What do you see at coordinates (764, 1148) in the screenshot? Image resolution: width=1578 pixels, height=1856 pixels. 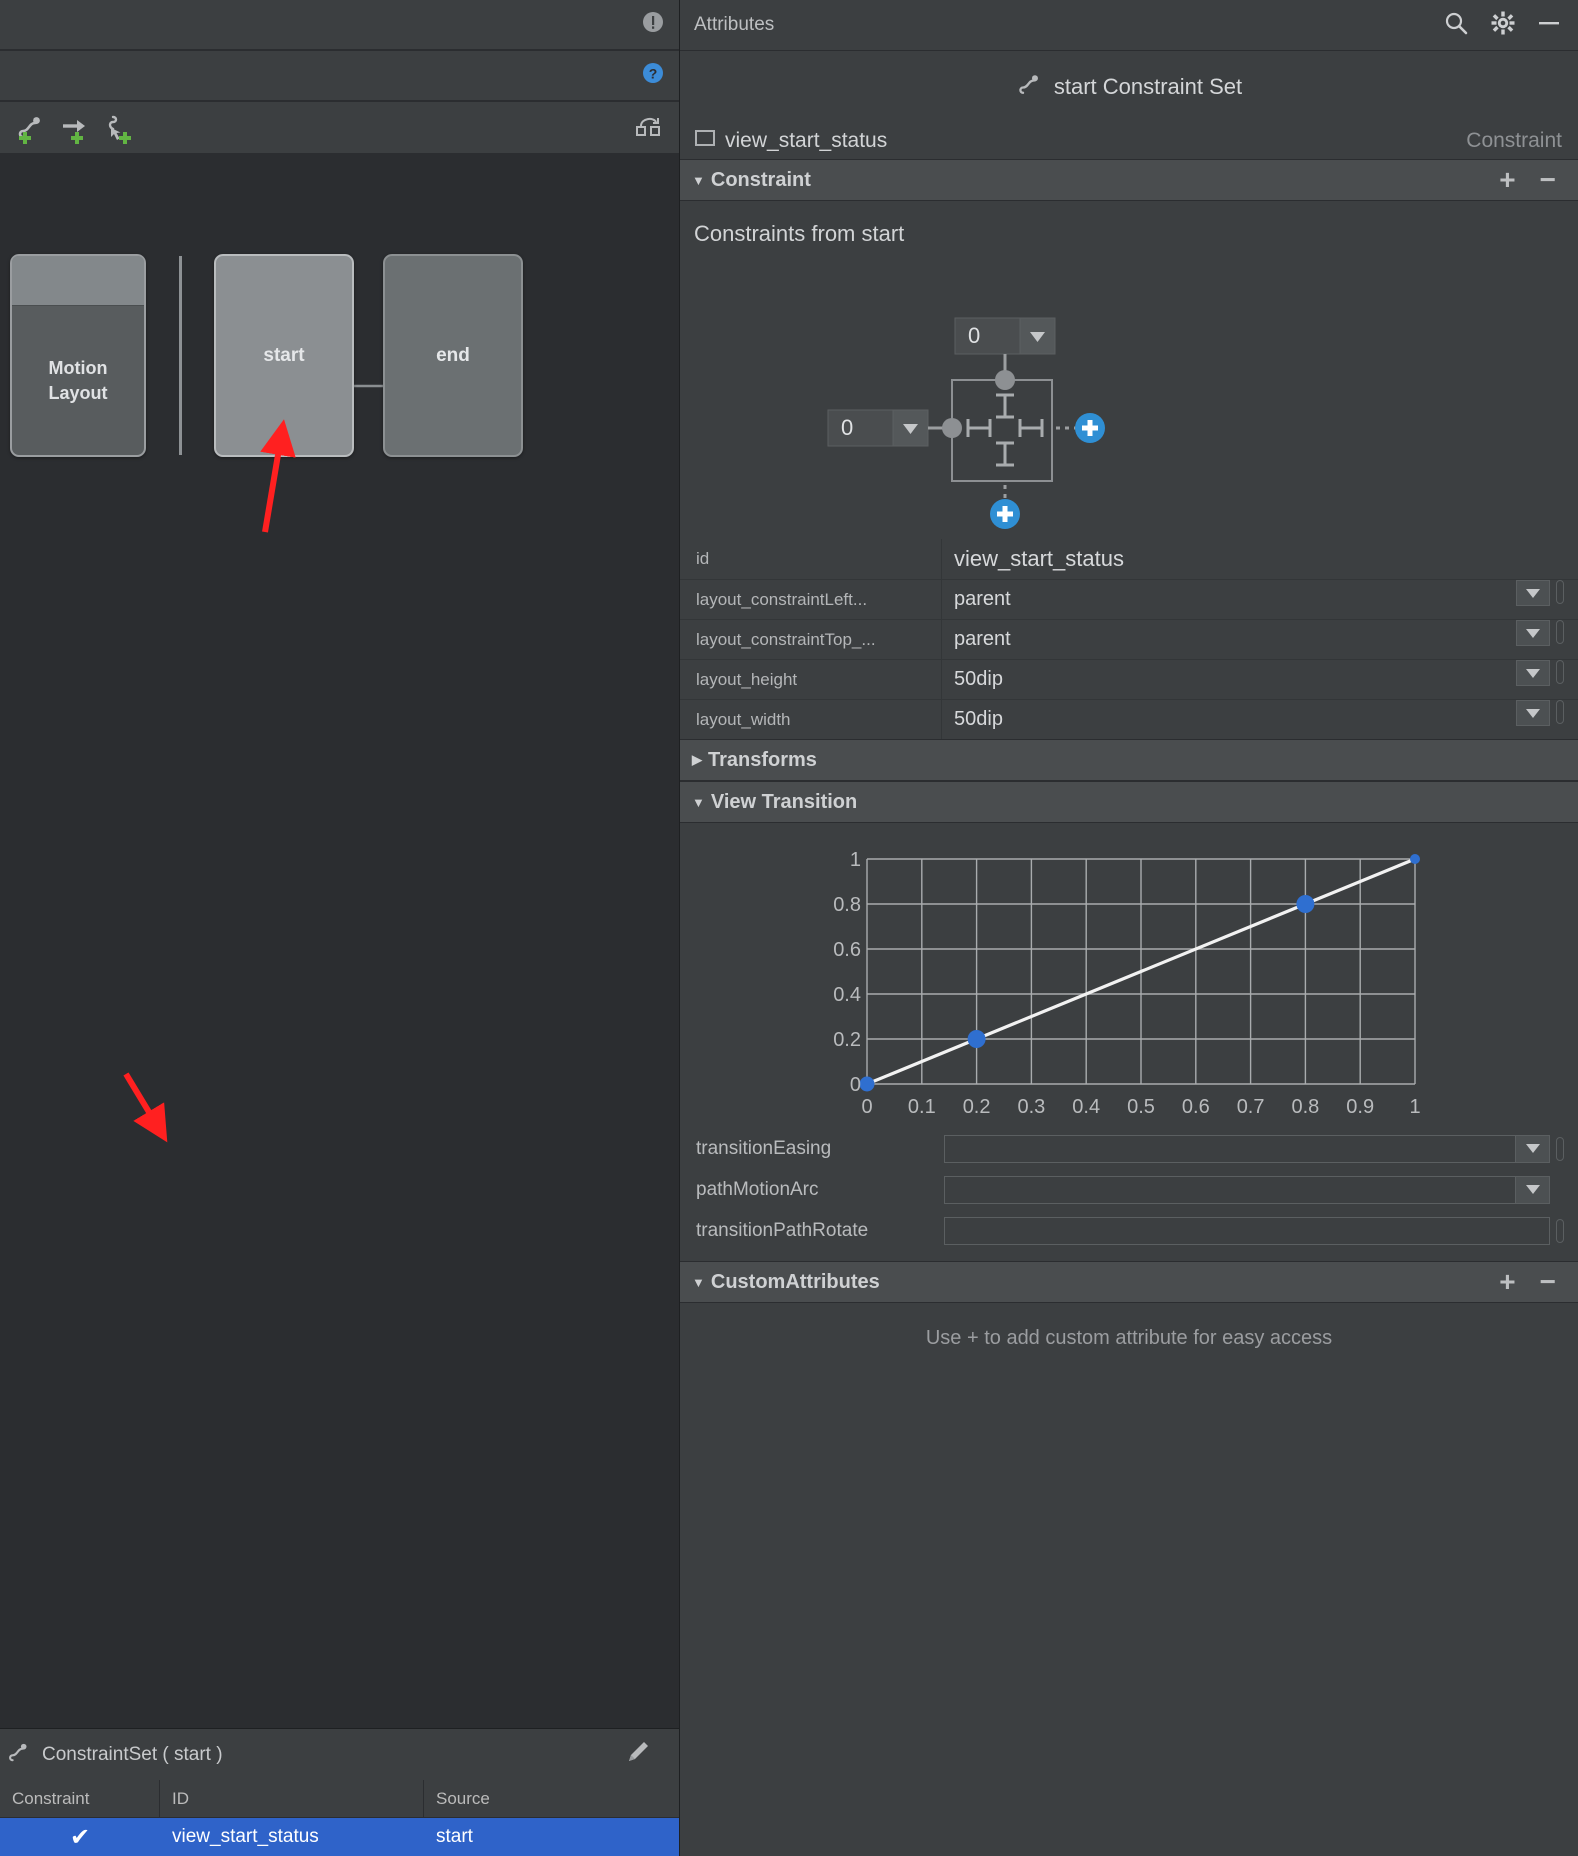 I see `field-label: transitionEasing` at bounding box center [764, 1148].